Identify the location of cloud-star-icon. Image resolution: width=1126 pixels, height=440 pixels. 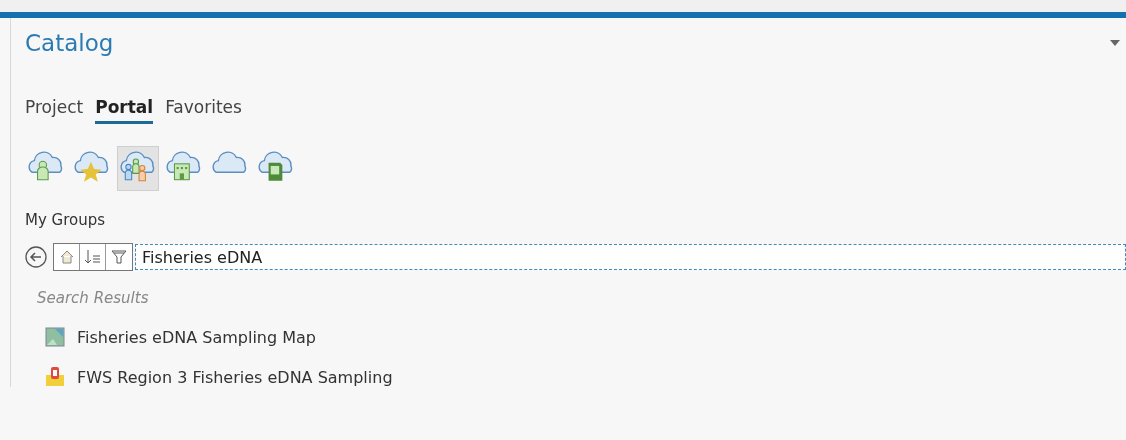
(92, 167).